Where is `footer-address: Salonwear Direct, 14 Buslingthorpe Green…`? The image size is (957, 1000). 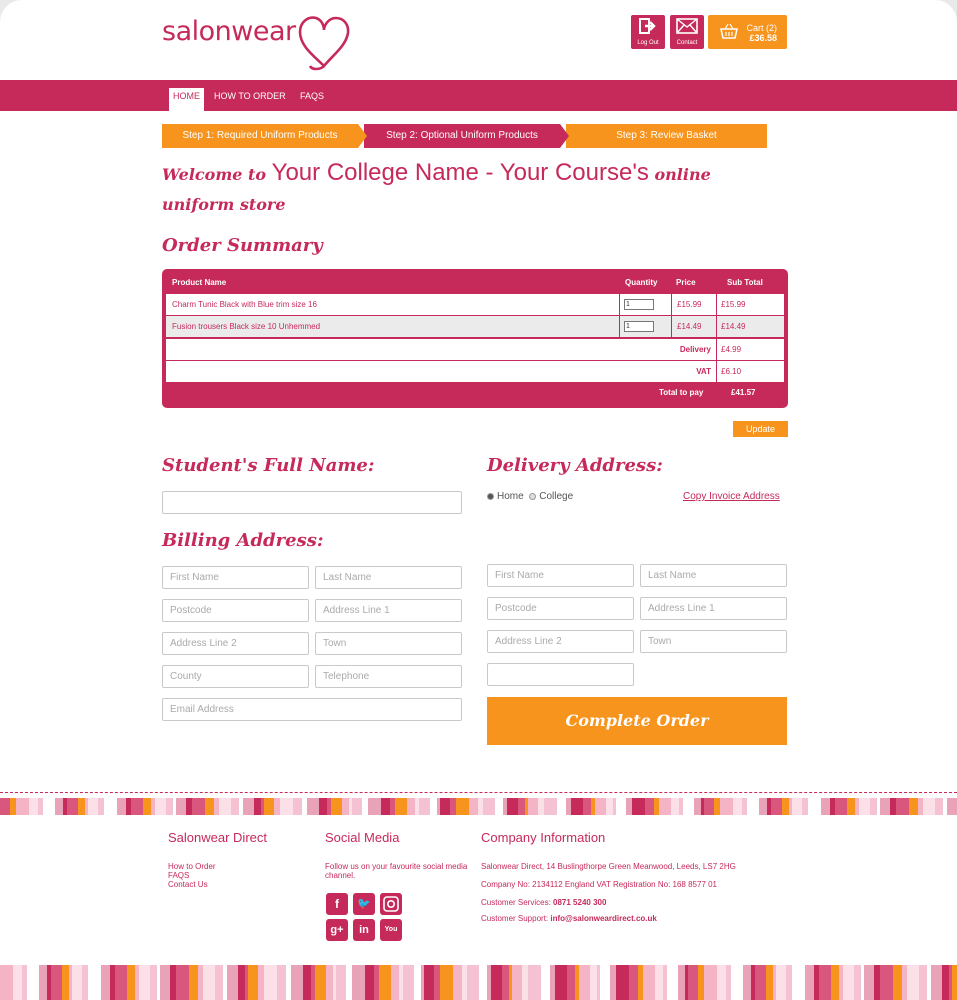
footer-address: Salonwear Direct, 14 Buslingthorpe Green… is located at coordinates (608, 866).